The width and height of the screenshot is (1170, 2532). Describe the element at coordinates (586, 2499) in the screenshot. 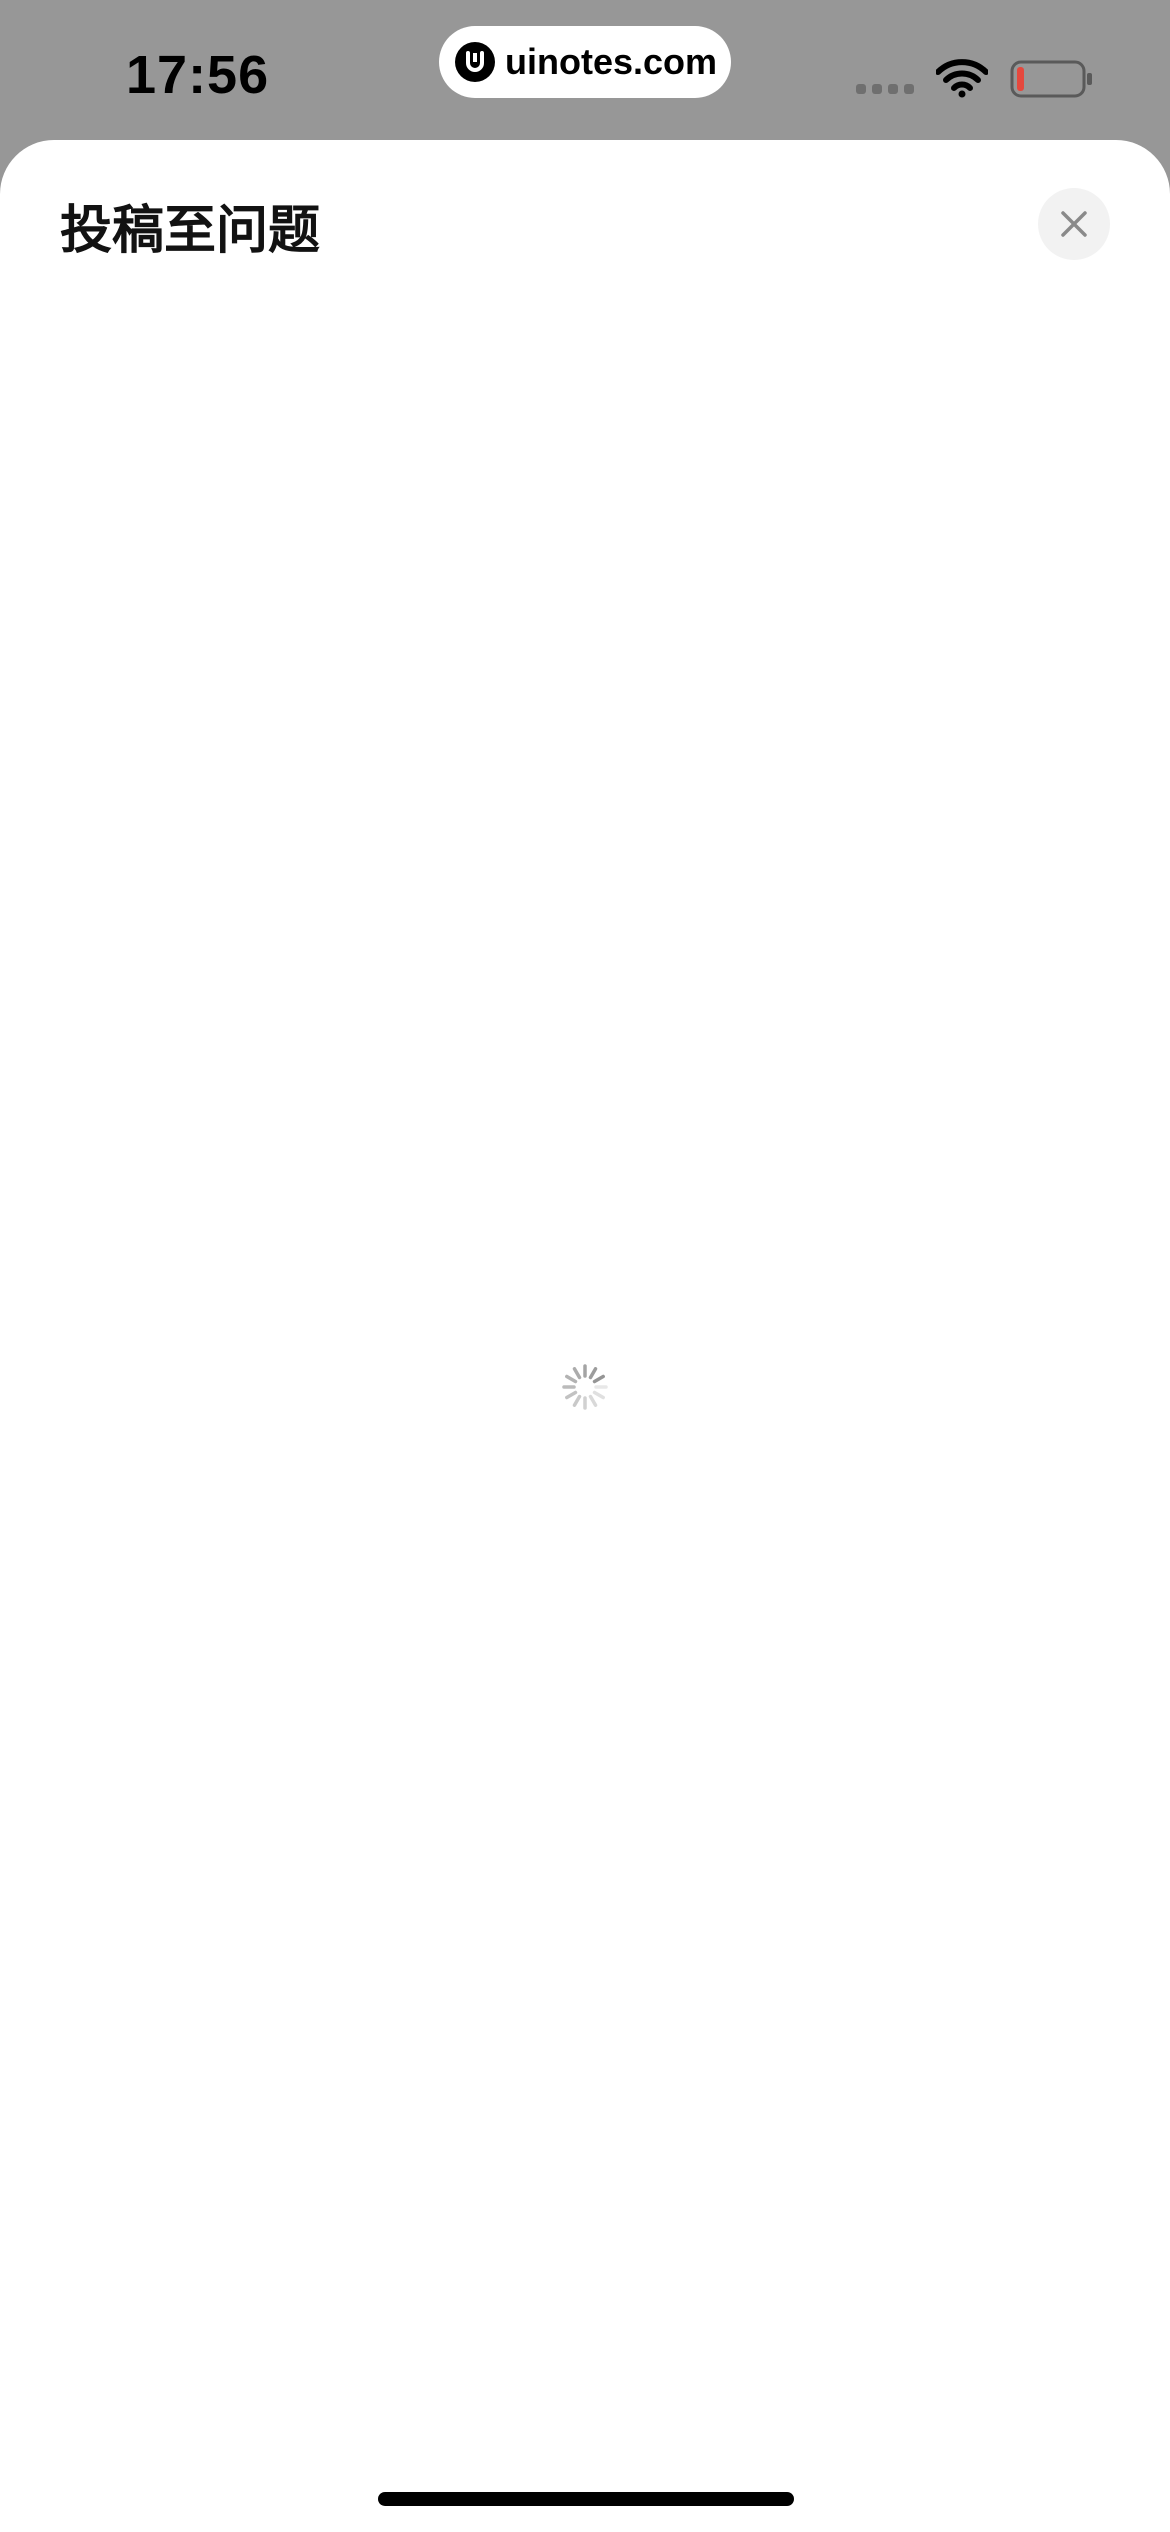

I see `home-indicator` at that location.